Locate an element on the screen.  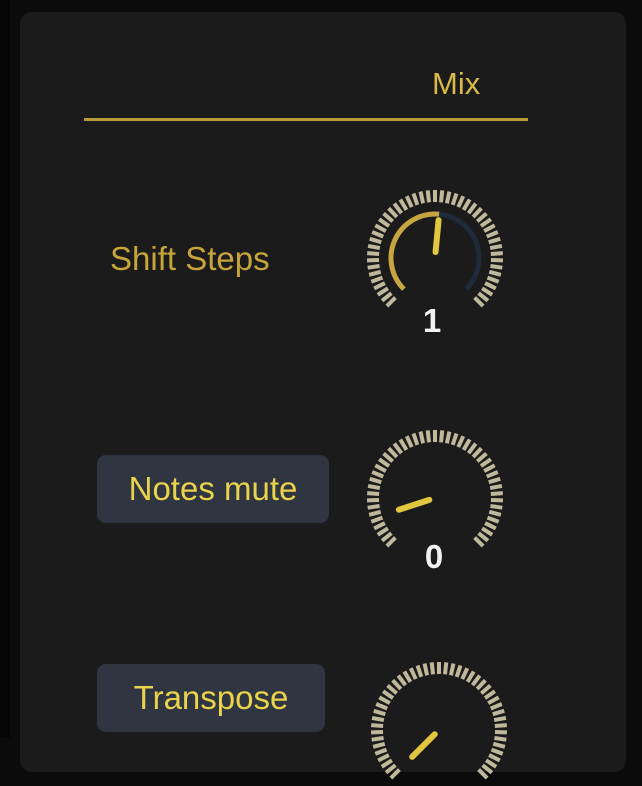
shift-steps-knob is located at coordinates (435, 251).